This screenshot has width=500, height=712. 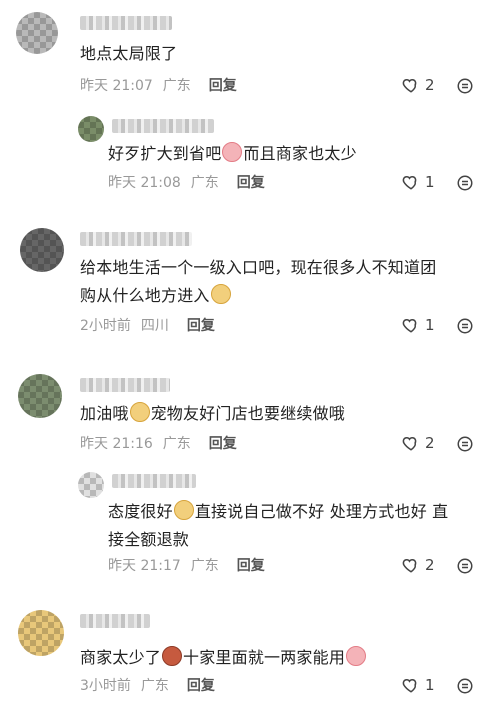 I want to click on comment-2-reply: 好歹扩大到省吧 而且商家也太少 昨天 21:08 广东 回复 1, so click(x=250, y=154).